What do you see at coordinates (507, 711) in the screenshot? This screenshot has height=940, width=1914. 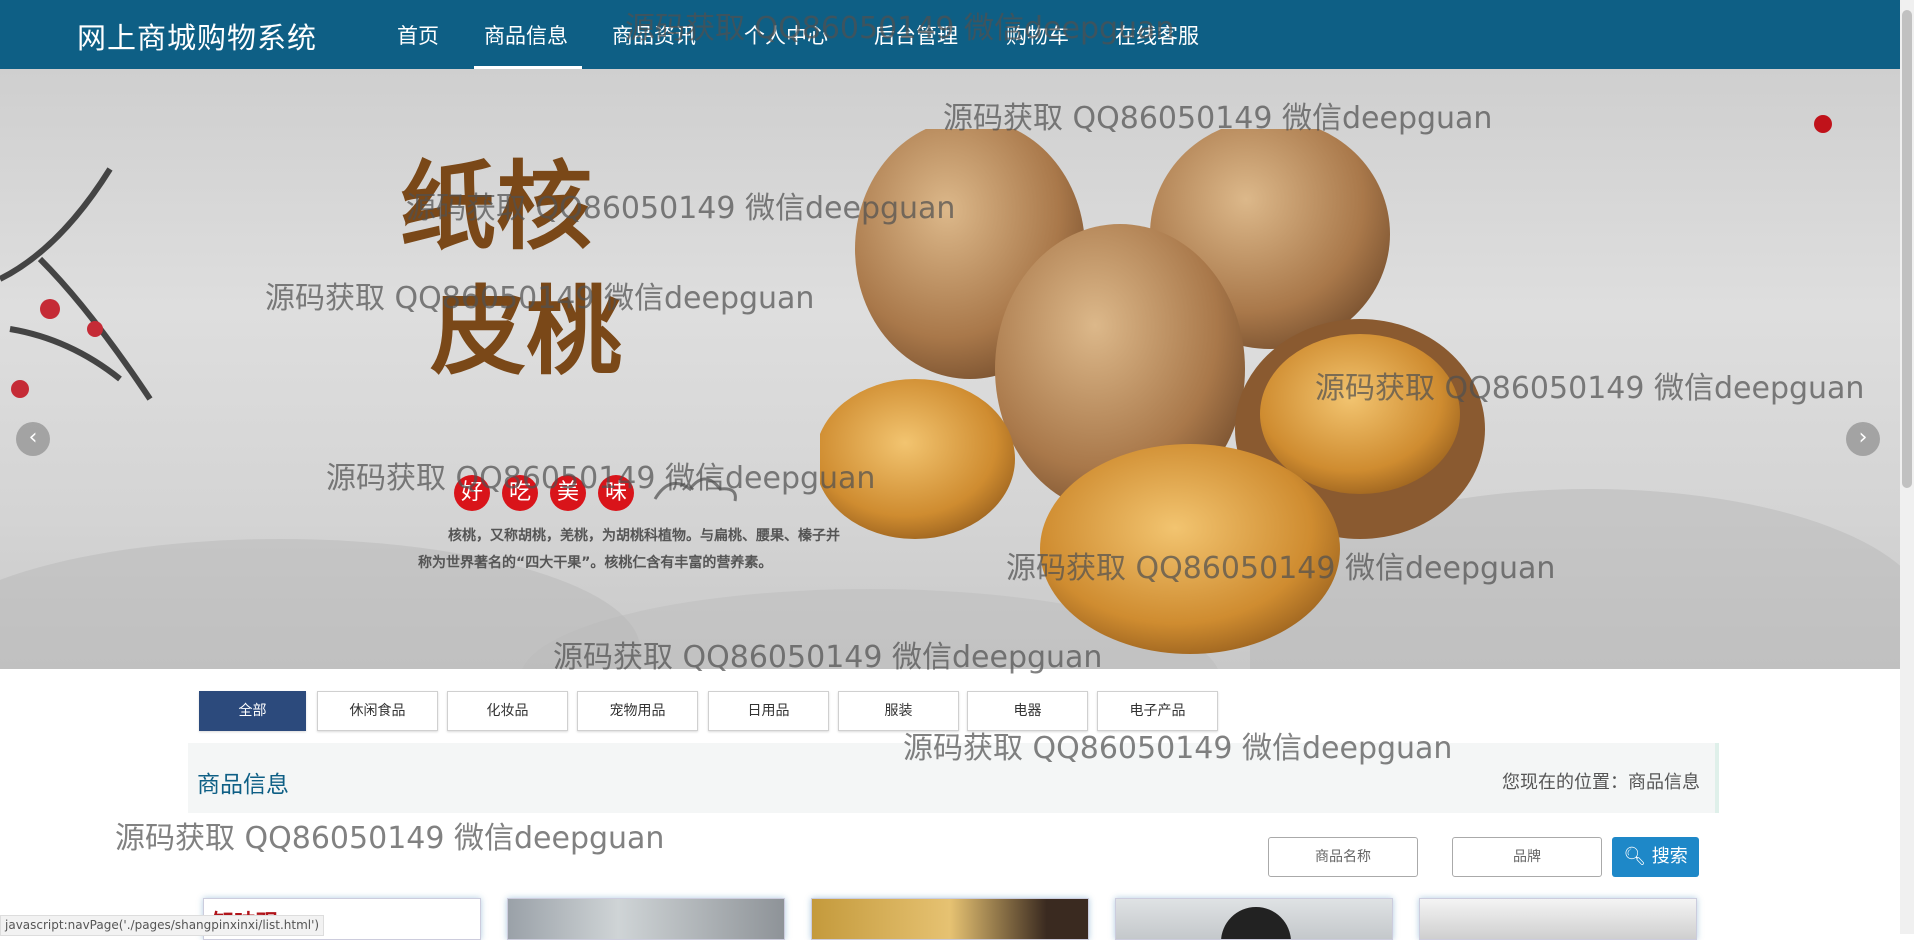 I see `category-cosmetics-button: 化妆品` at bounding box center [507, 711].